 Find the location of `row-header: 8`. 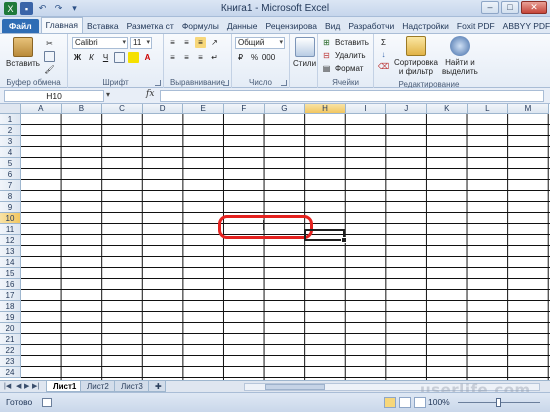

row-header: 8 is located at coordinates (10, 196).